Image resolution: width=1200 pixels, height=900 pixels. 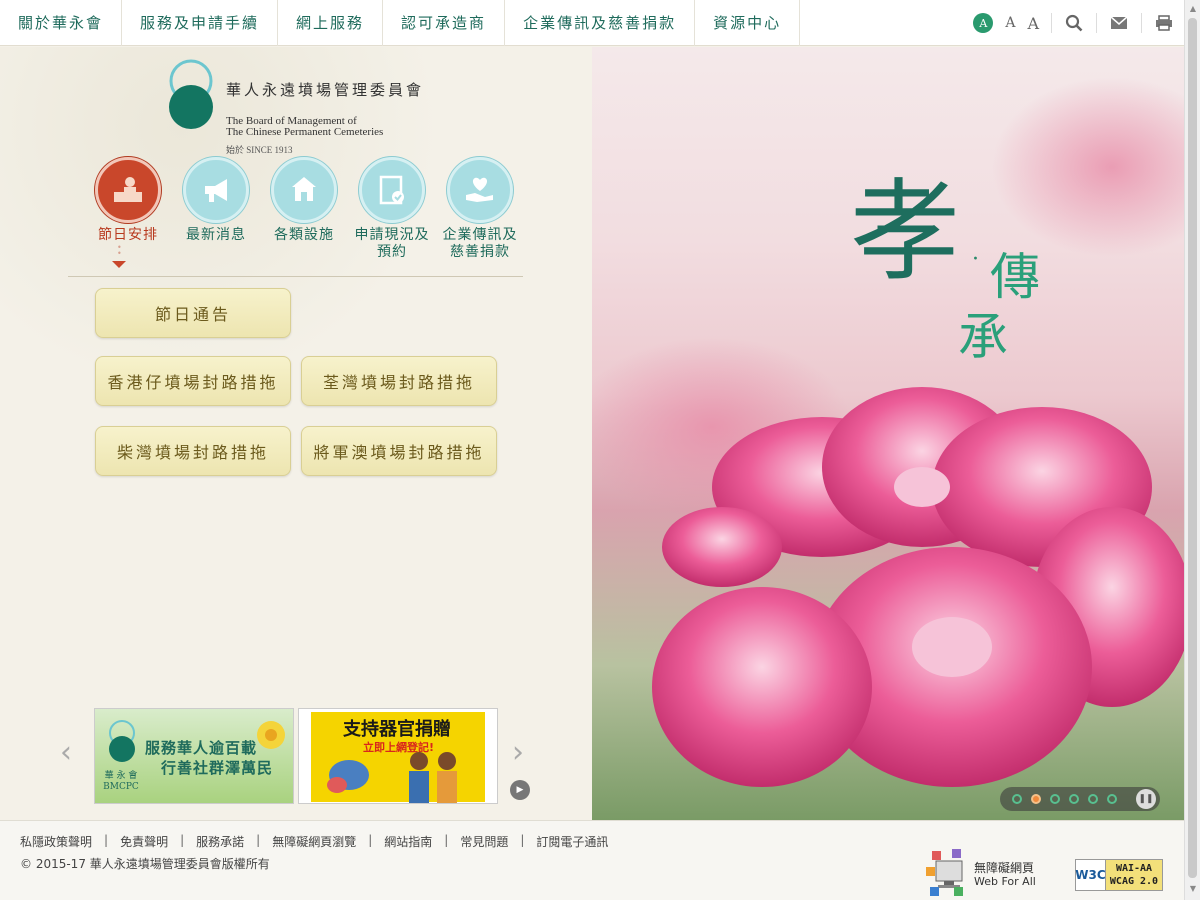 What do you see at coordinates (331, 23) in the screenshot?
I see `nav-item-online-services: 網上服務` at bounding box center [331, 23].